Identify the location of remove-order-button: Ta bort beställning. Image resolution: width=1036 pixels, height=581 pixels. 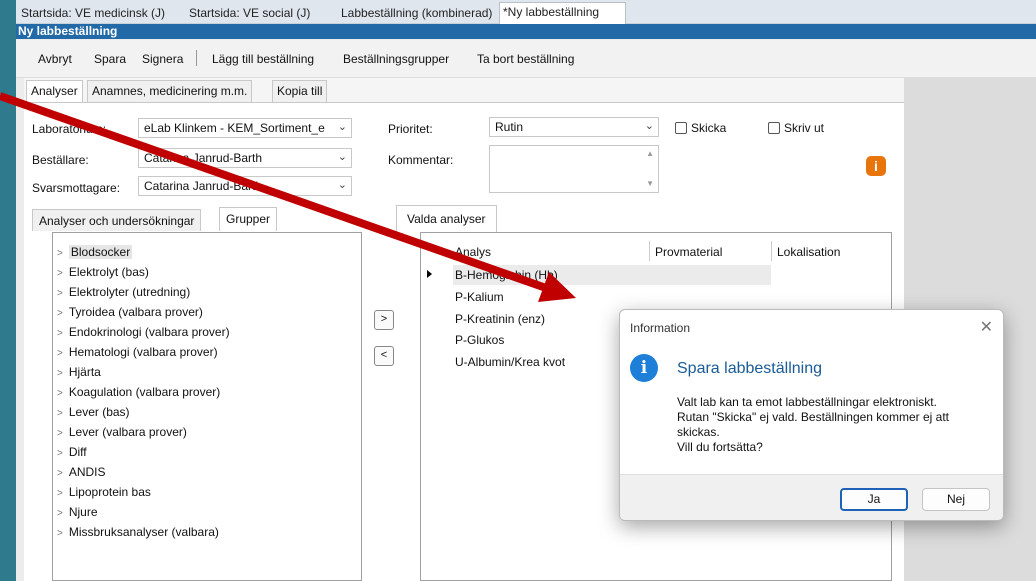
(525, 59).